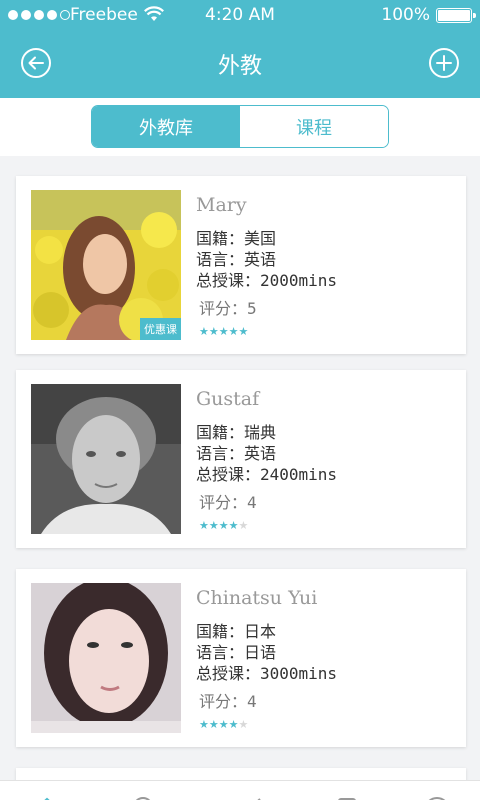 This screenshot has height=800, width=480. What do you see at coordinates (257, 598) in the screenshot?
I see `teacher-name: Chinatsu Yui` at bounding box center [257, 598].